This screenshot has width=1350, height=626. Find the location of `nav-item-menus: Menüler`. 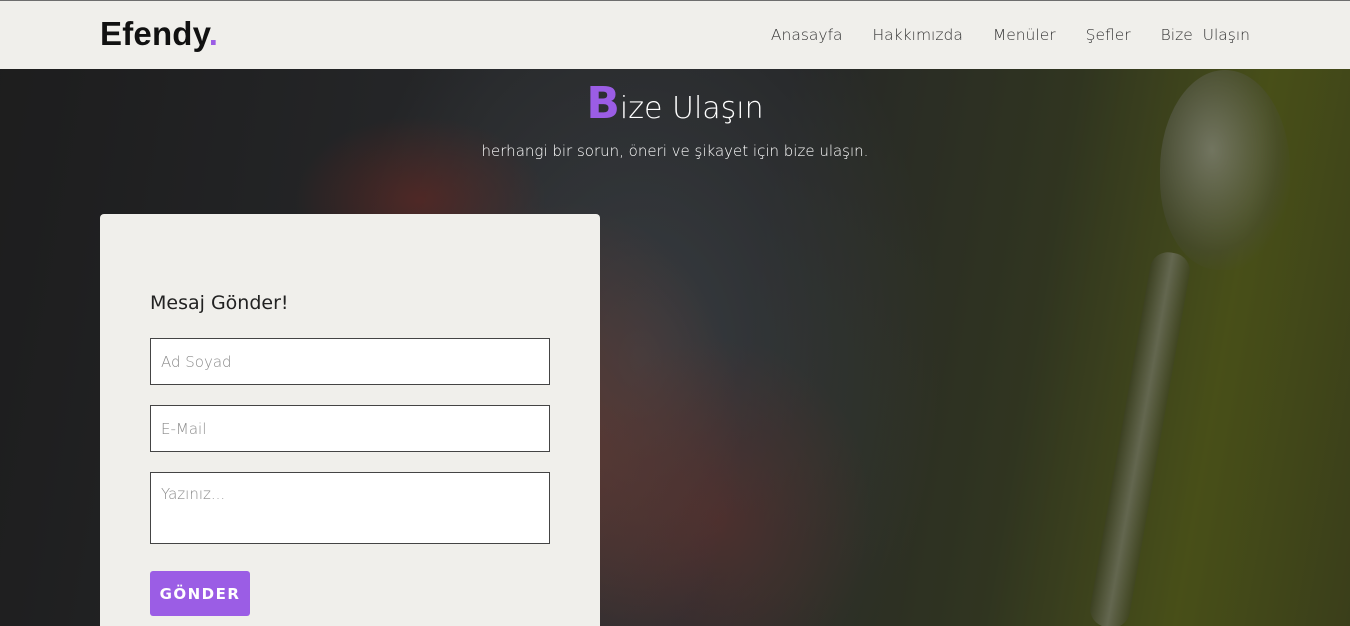

nav-item-menus: Menüler is located at coordinates (1024, 35).